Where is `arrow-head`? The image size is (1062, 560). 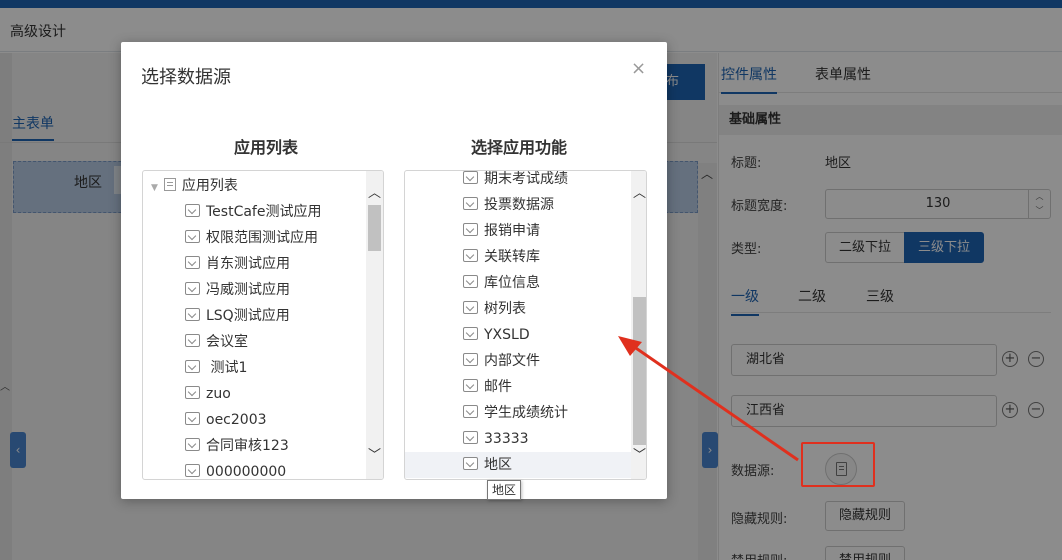
arrow-head is located at coordinates (630, 346).